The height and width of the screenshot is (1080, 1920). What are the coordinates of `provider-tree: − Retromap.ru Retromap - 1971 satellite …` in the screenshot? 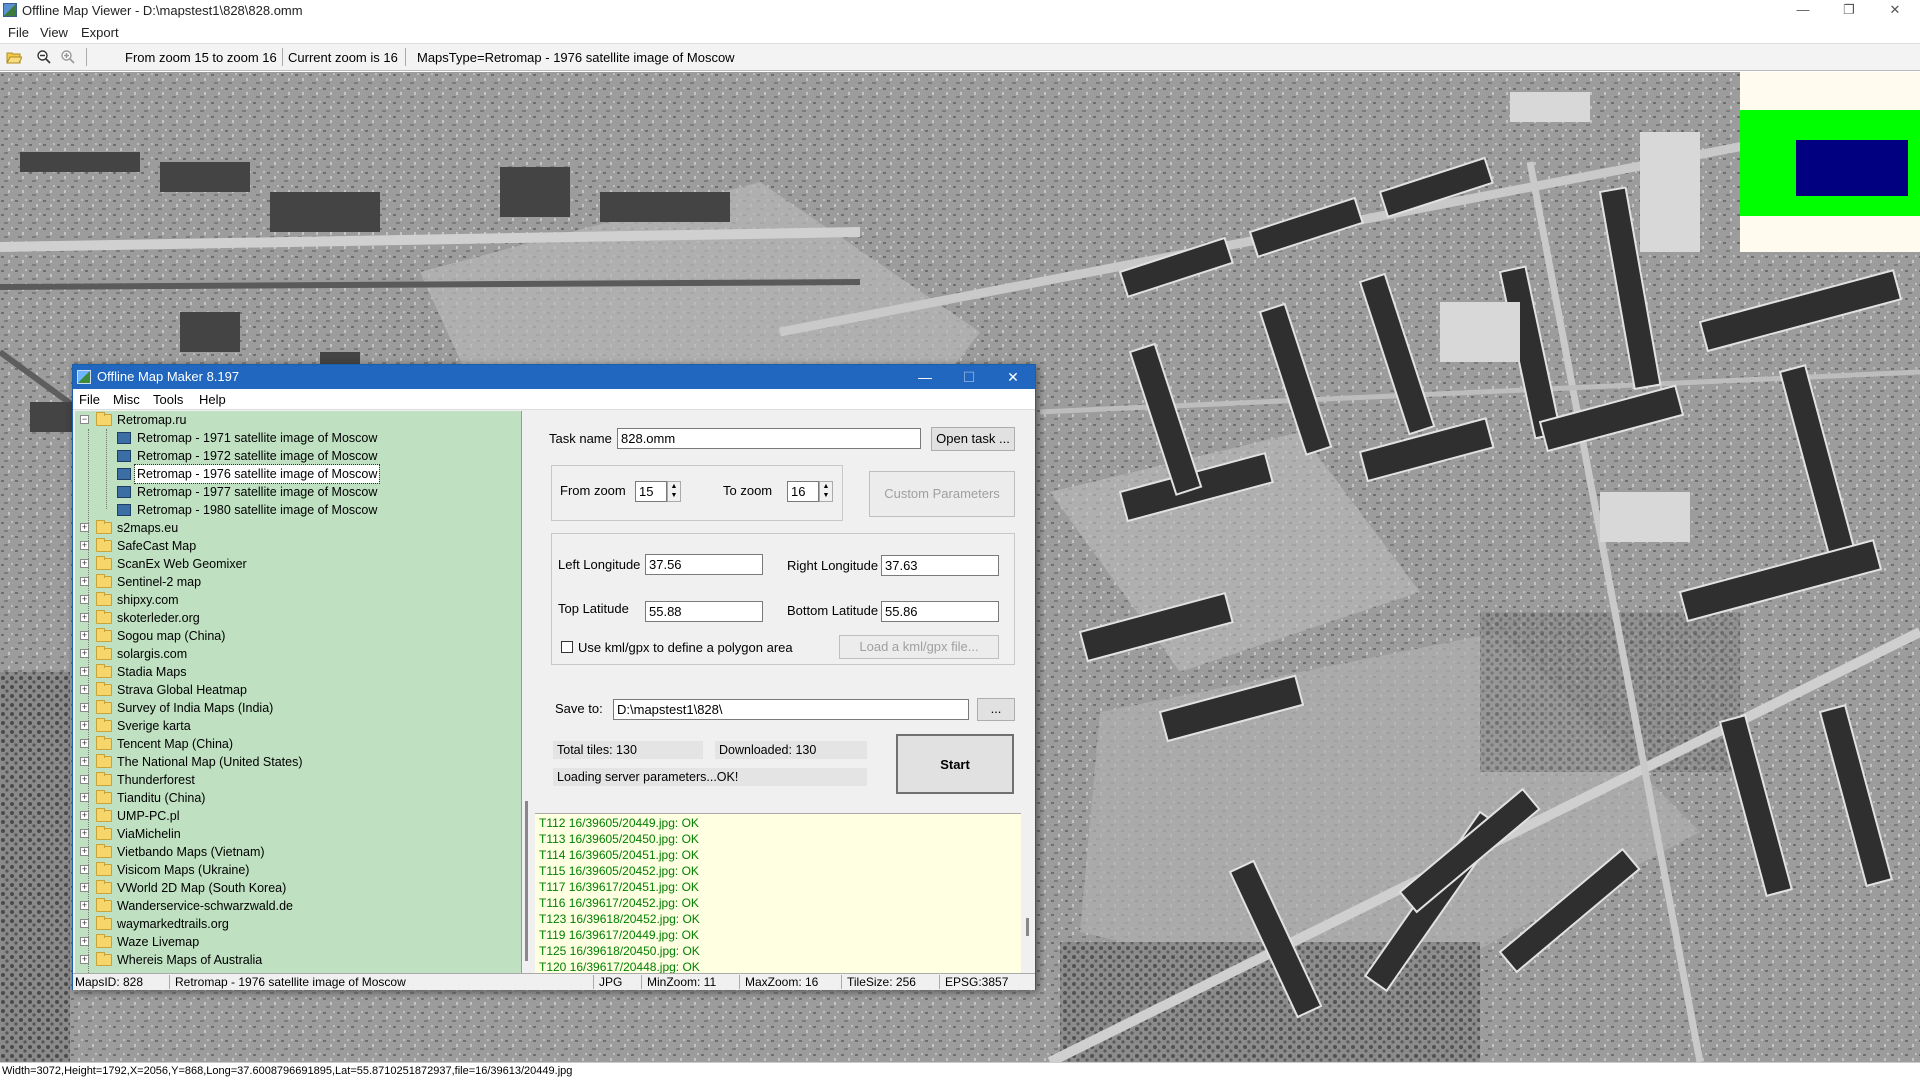 It's located at (298, 692).